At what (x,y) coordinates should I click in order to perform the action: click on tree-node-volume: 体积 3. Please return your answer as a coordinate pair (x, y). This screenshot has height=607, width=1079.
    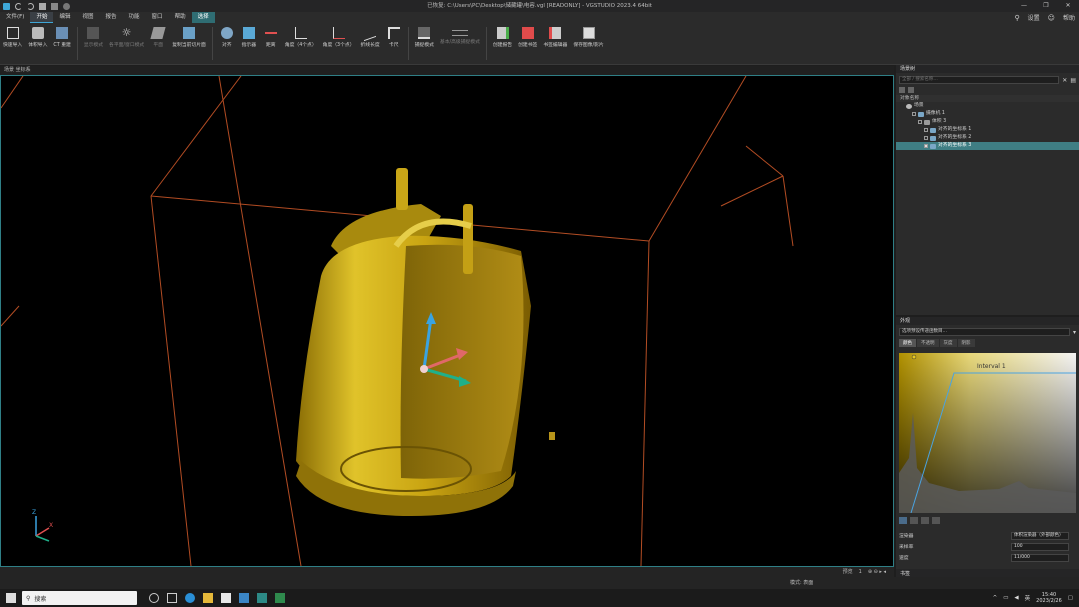
    Looking at the image, I should click on (987, 122).